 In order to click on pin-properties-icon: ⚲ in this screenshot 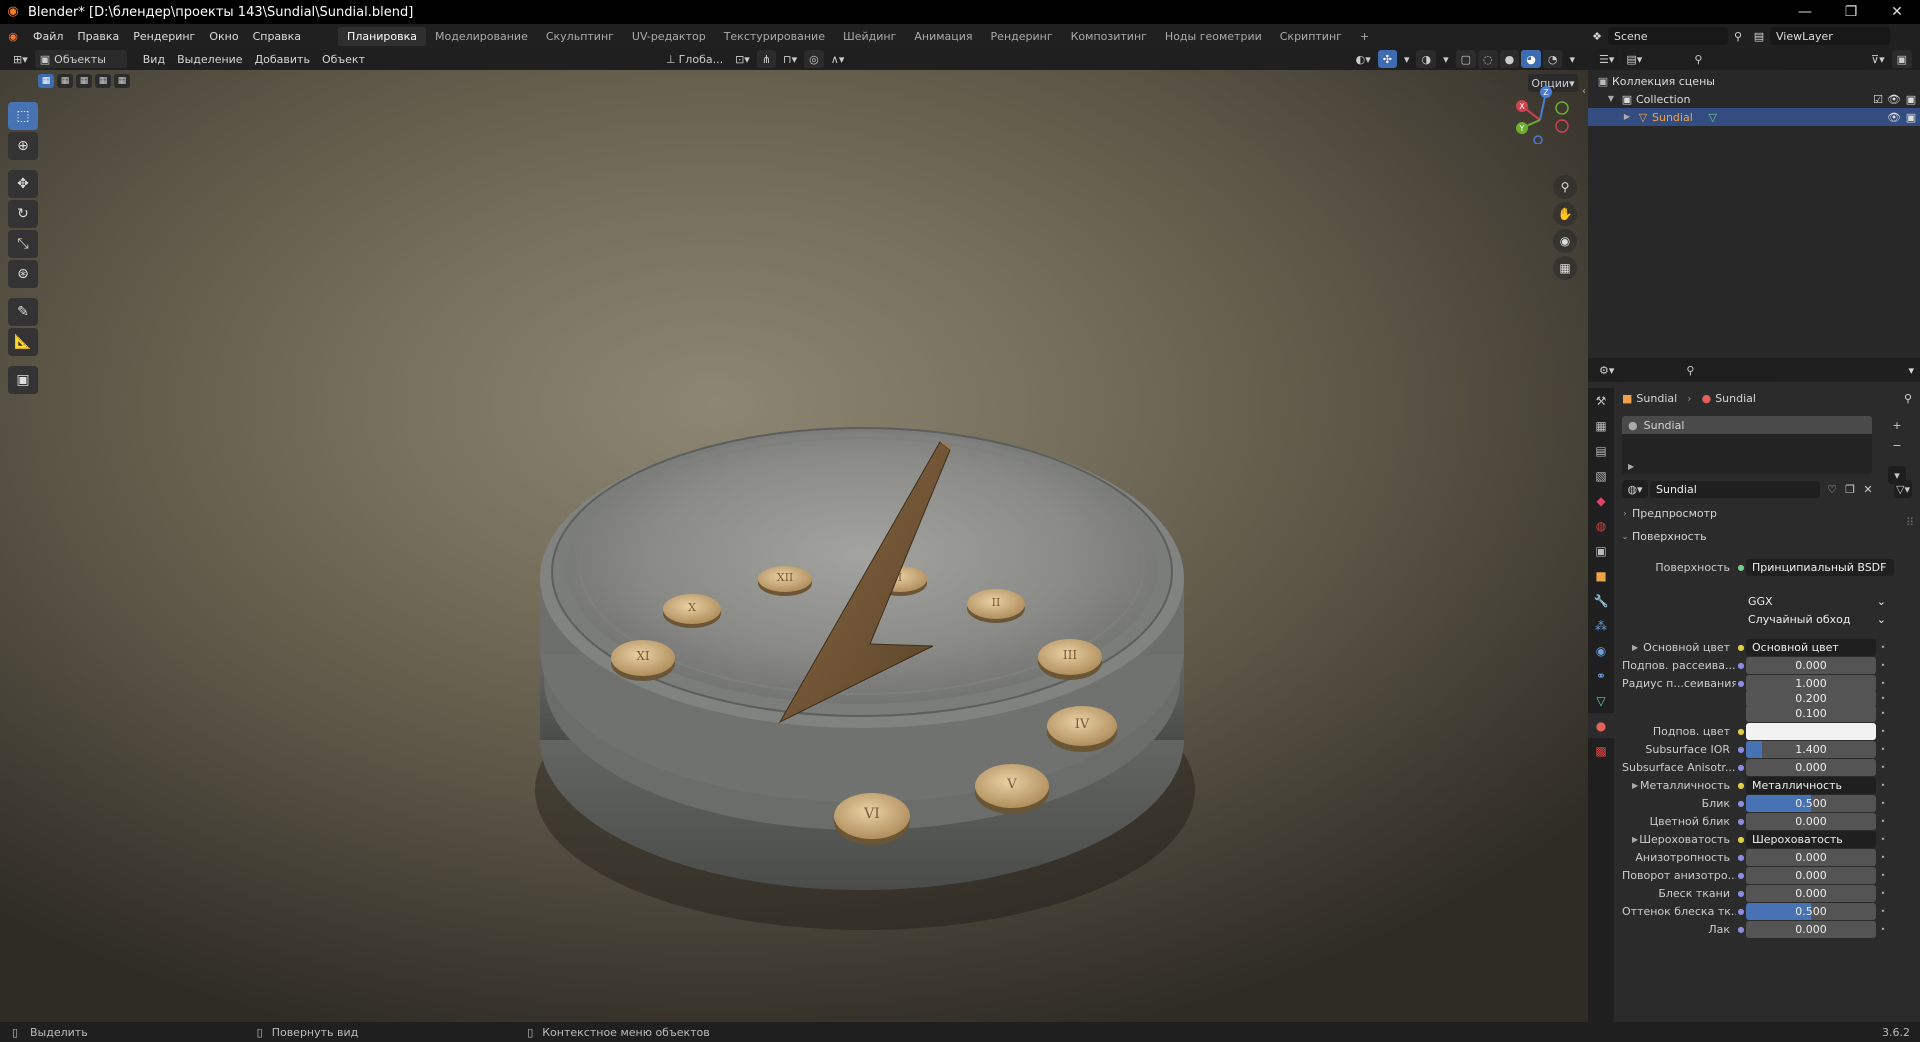, I will do `click(1908, 398)`.